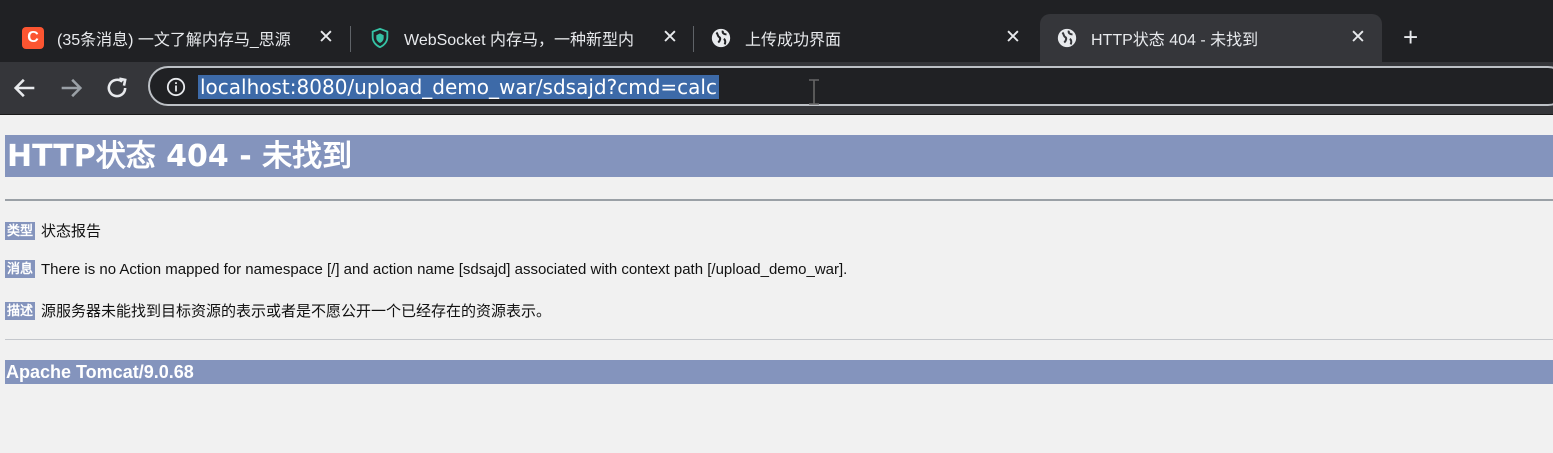  I want to click on reload-icon, so click(117, 88).